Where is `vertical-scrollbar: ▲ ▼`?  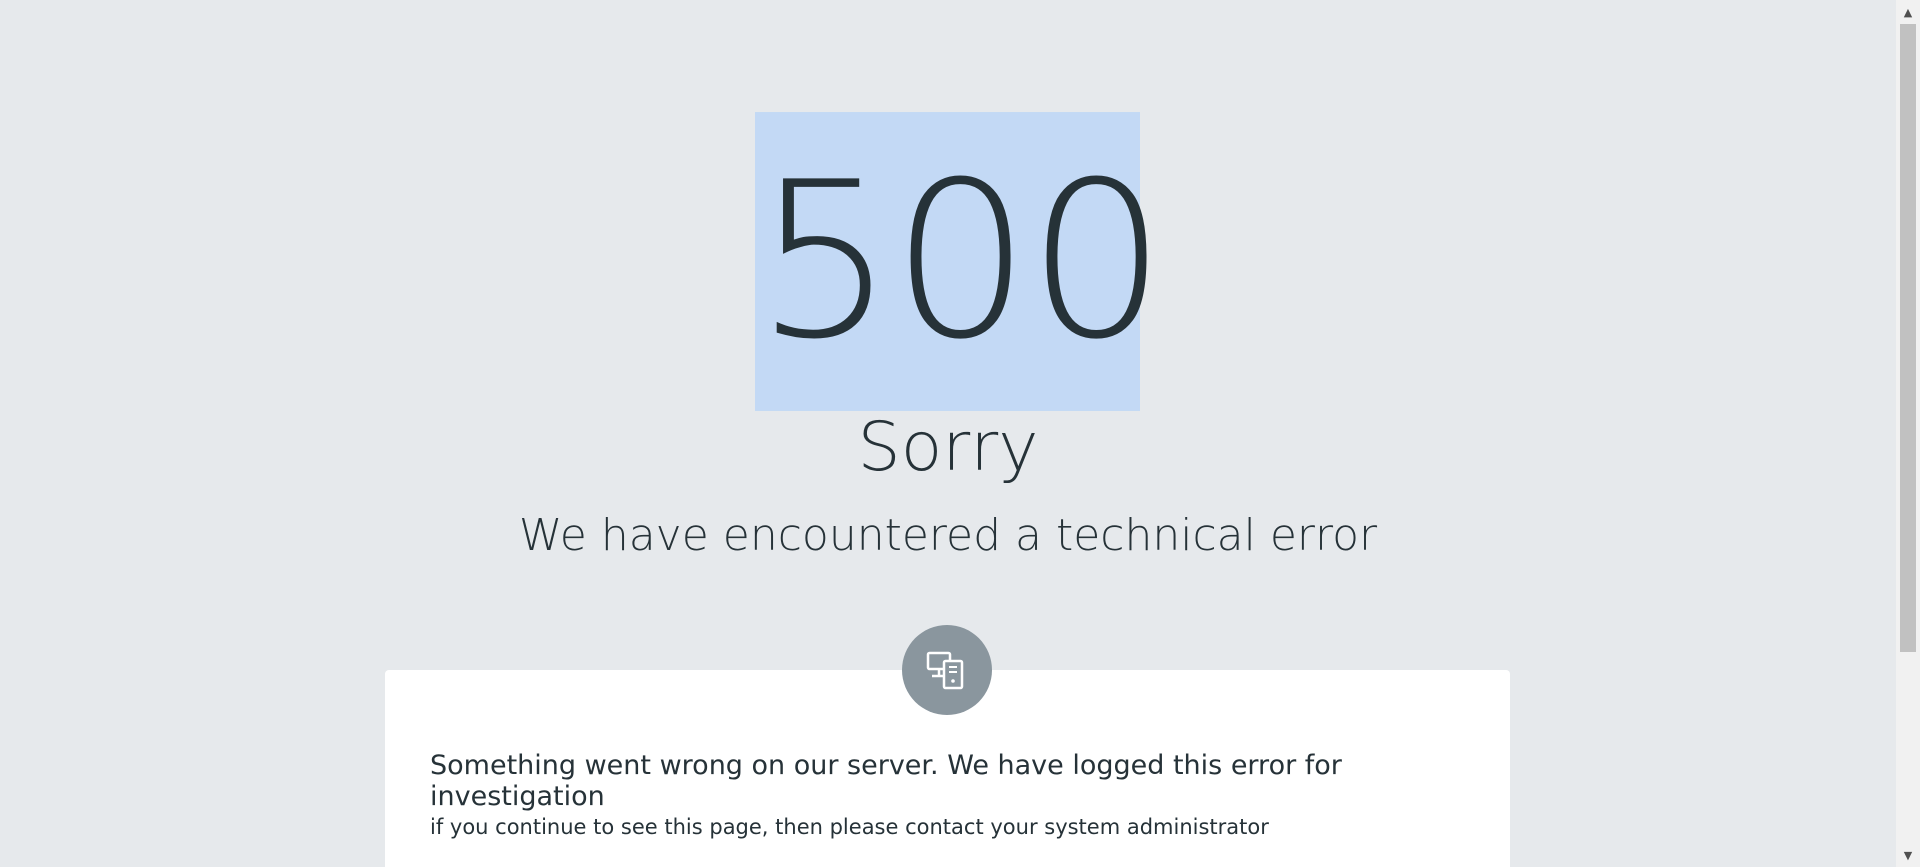 vertical-scrollbar: ▲ ▼ is located at coordinates (1908, 433).